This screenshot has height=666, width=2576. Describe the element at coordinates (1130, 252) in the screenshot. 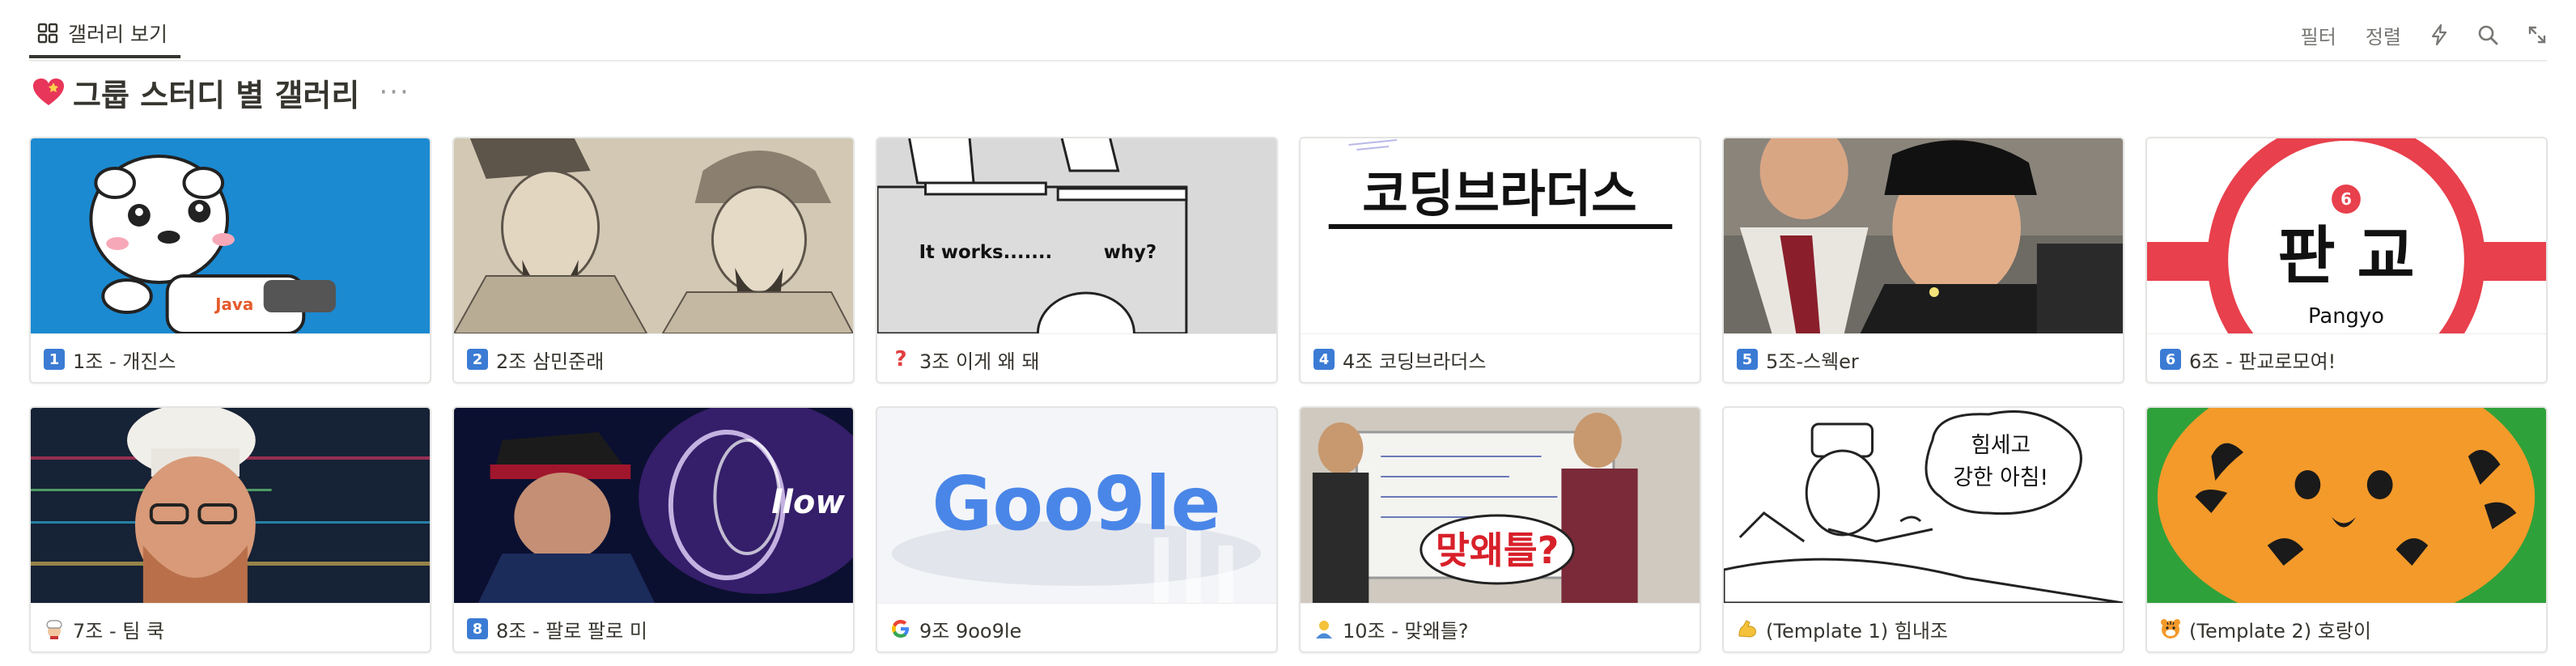

I see `comic-text-why: why?` at that location.